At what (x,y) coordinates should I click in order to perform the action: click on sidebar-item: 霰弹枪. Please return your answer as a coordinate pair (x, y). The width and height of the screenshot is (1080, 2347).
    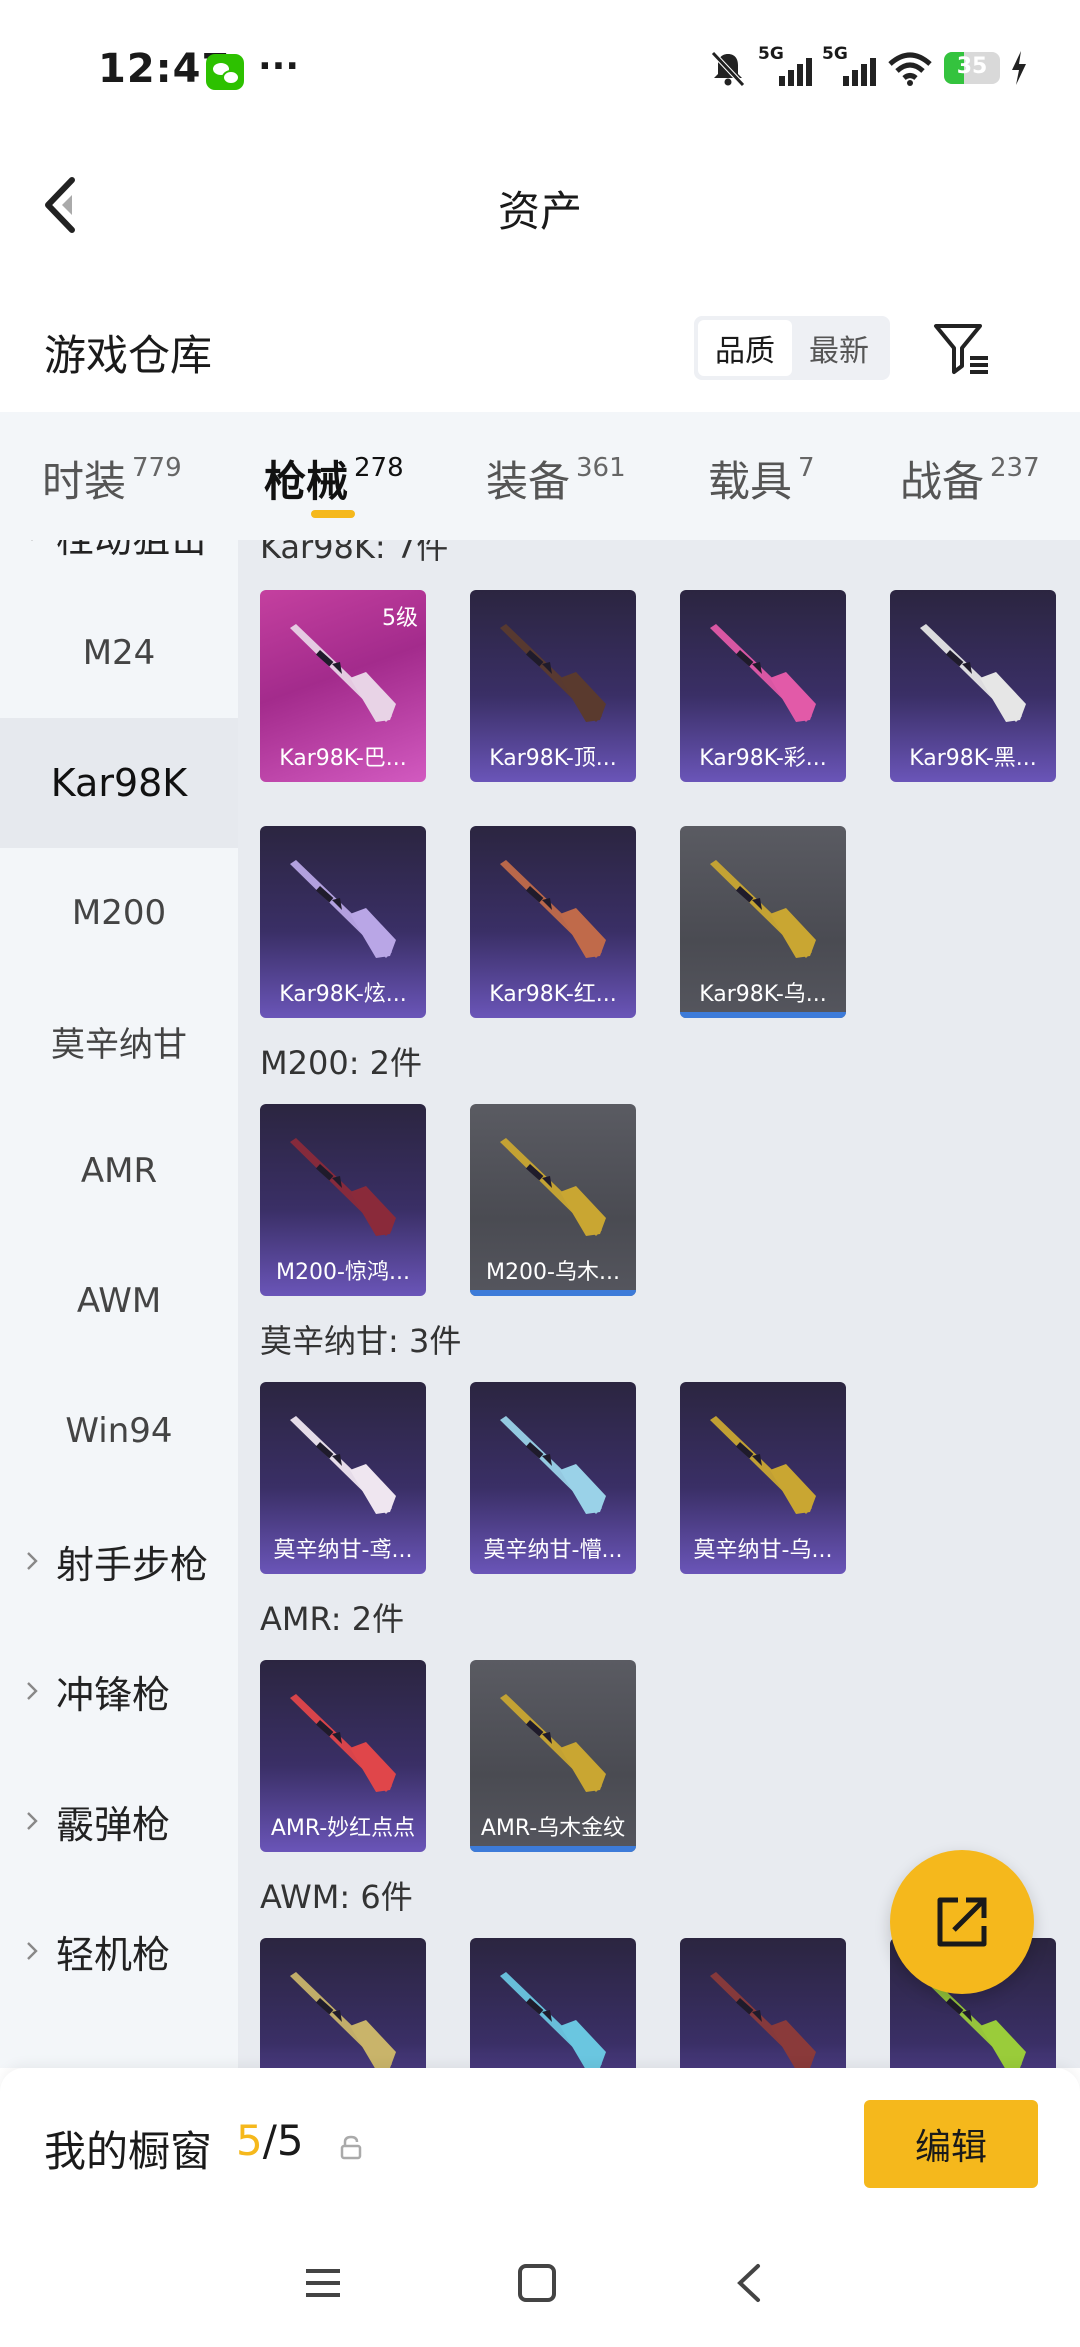
    Looking at the image, I should click on (119, 1821).